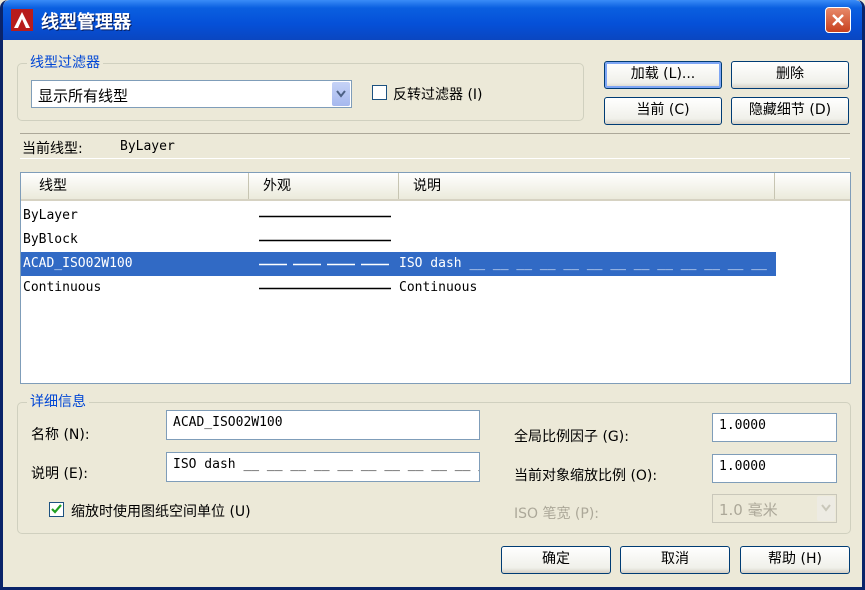 This screenshot has height=590, width=865. What do you see at coordinates (795, 560) in the screenshot?
I see `help-button: 帮助 (H)` at bounding box center [795, 560].